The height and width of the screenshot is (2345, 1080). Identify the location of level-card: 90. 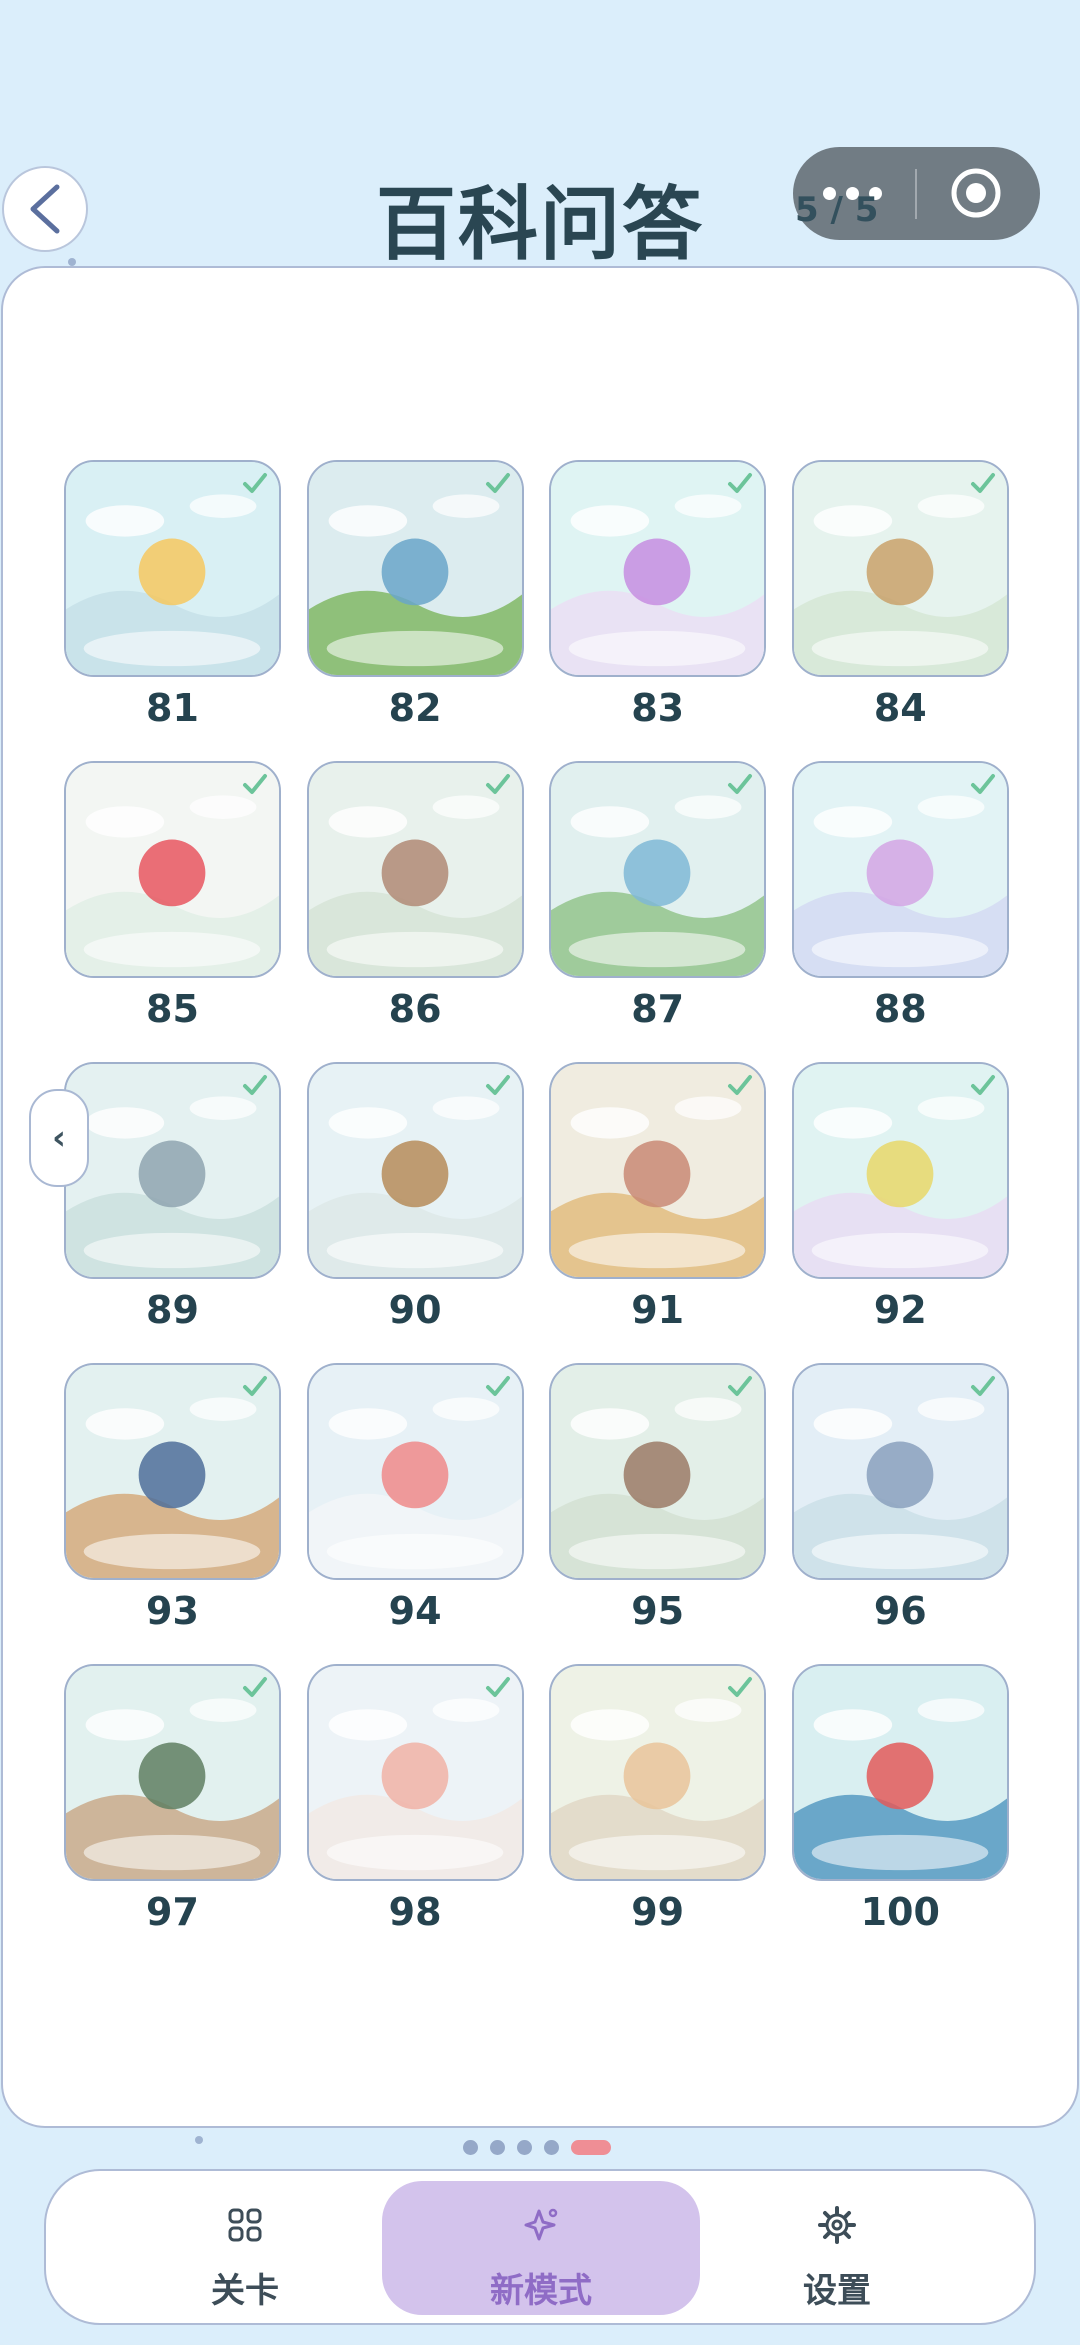
(415, 1197).